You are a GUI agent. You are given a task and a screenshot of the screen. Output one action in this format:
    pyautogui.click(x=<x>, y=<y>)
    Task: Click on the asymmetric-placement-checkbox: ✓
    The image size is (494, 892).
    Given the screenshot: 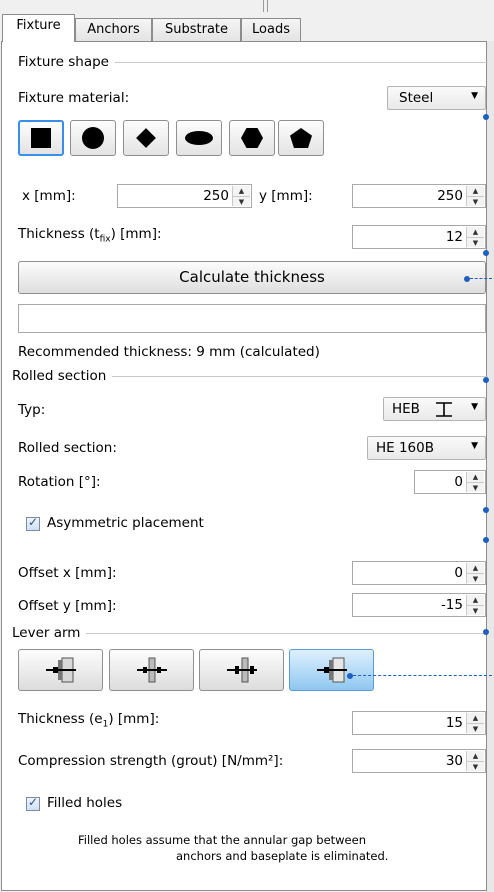 What is the action you would take?
    pyautogui.click(x=33, y=523)
    